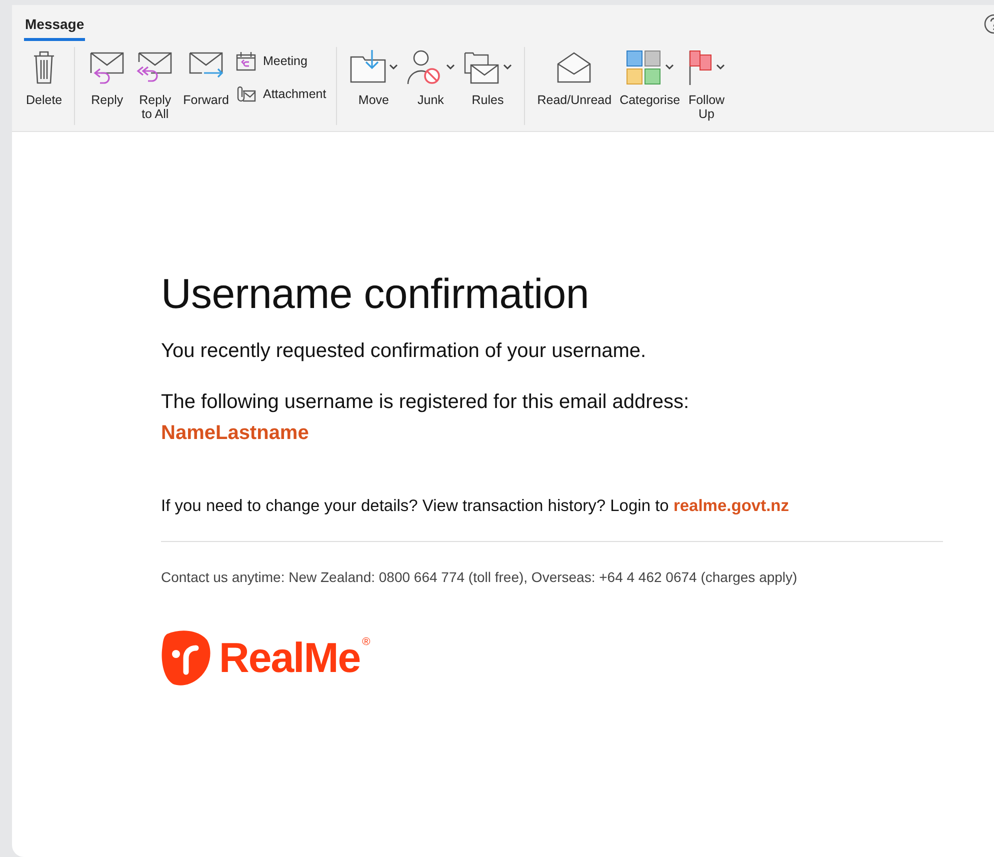 The height and width of the screenshot is (857, 994). Describe the element at coordinates (280, 61) in the screenshot. I see `ribbon-button: Meeting` at that location.